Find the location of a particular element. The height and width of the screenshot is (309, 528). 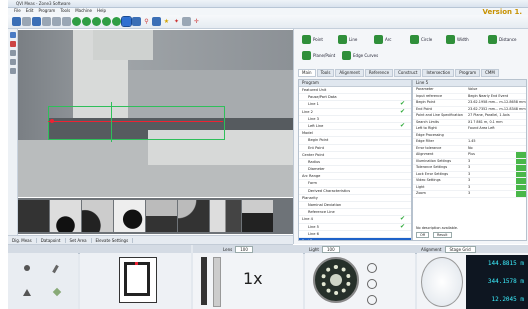

tree-item: Line 4 ✔ is located at coordinates (355, 220).